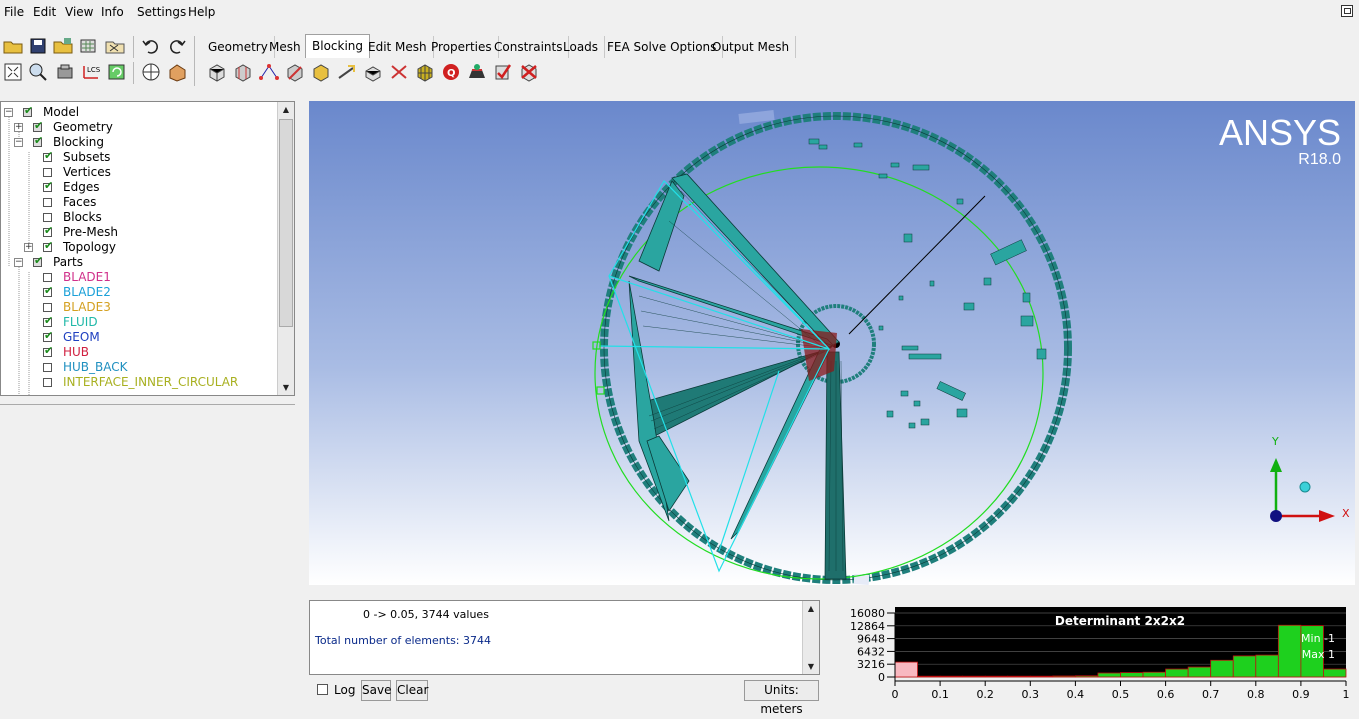 The image size is (1359, 719). I want to click on menu-view: View, so click(79, 12).